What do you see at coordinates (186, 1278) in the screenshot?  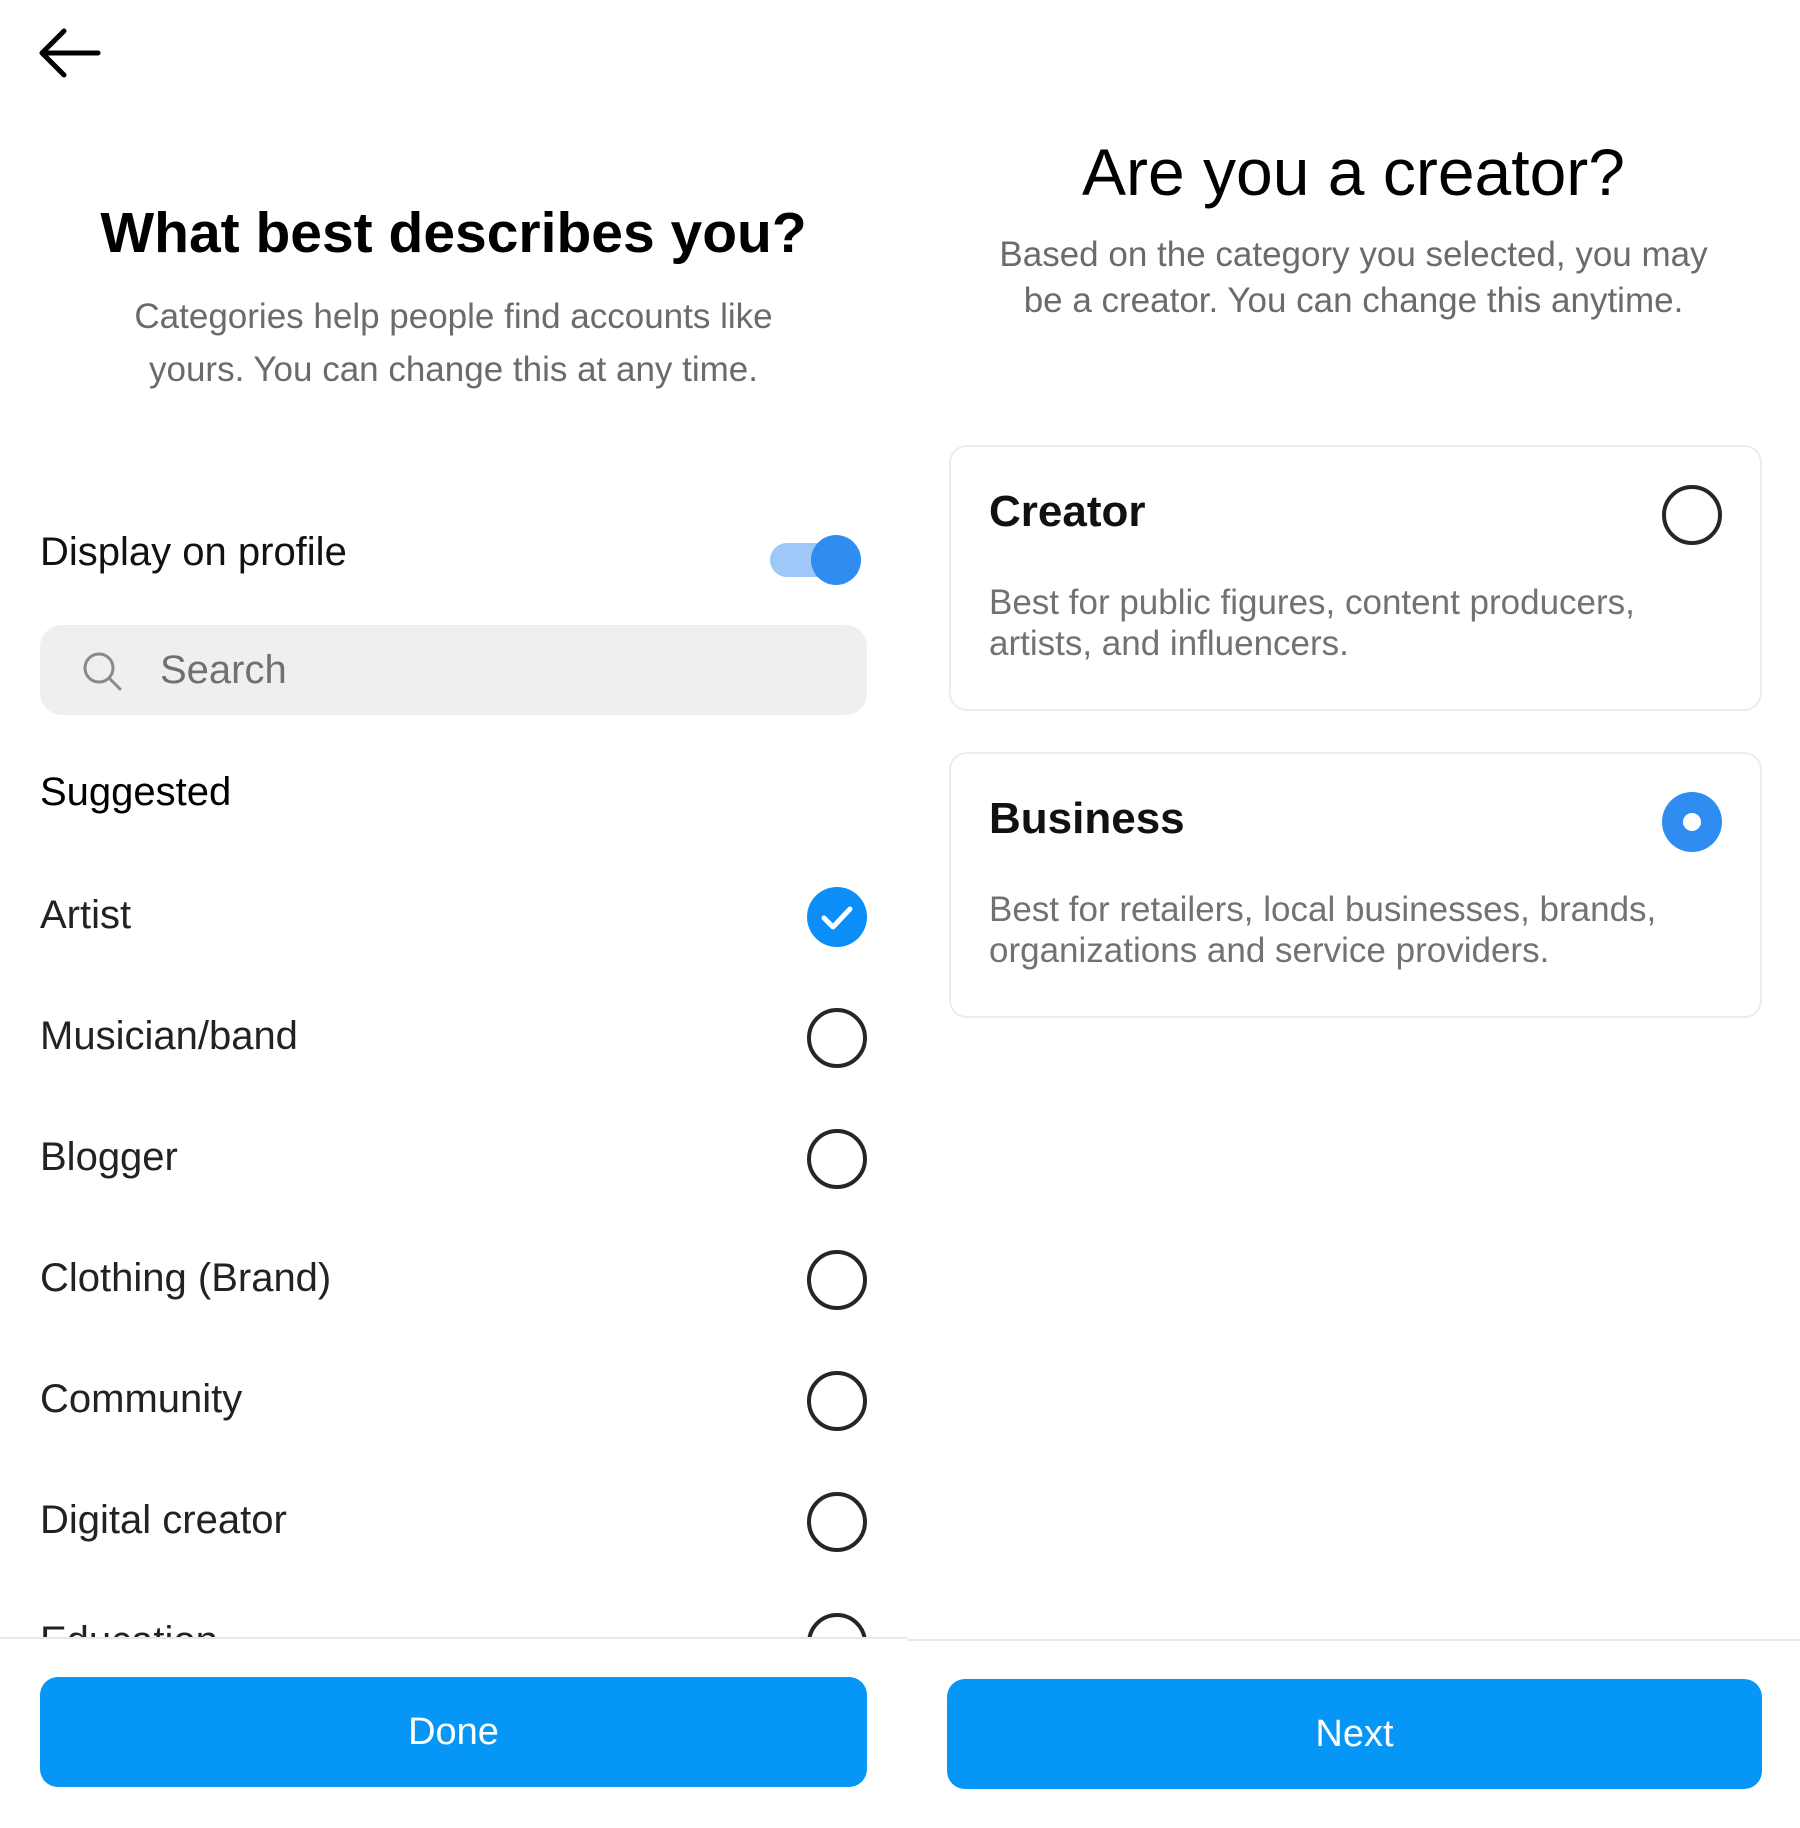 I see `category-label: Clothing (Brand)` at bounding box center [186, 1278].